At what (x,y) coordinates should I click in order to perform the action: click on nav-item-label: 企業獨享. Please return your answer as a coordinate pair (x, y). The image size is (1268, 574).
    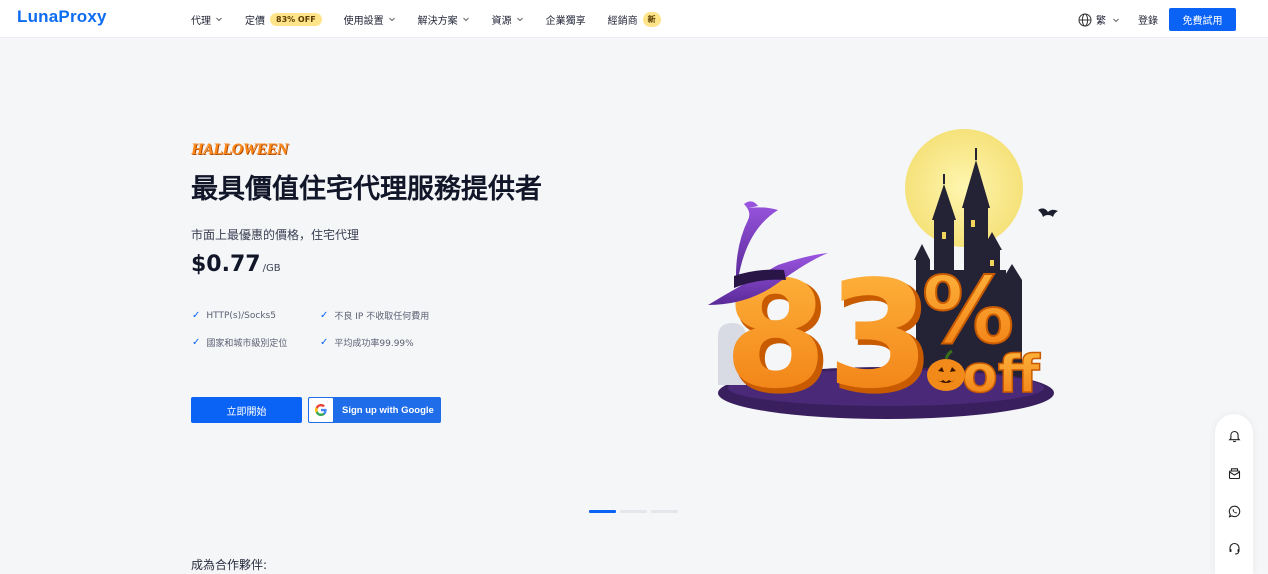
    Looking at the image, I should click on (565, 21).